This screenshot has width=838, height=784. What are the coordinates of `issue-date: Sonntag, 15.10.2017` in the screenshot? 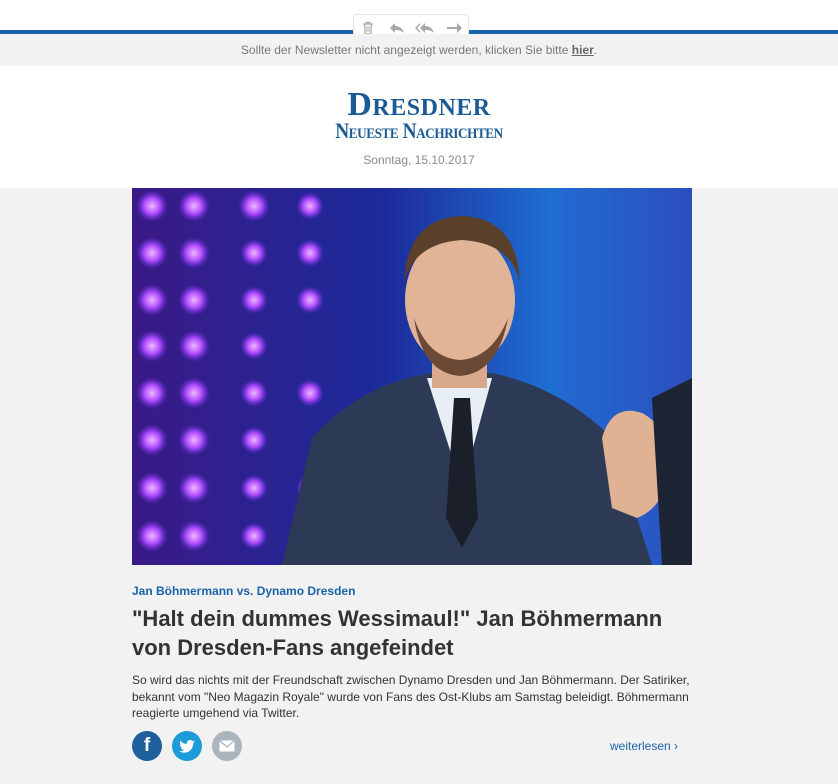 It's located at (419, 160).